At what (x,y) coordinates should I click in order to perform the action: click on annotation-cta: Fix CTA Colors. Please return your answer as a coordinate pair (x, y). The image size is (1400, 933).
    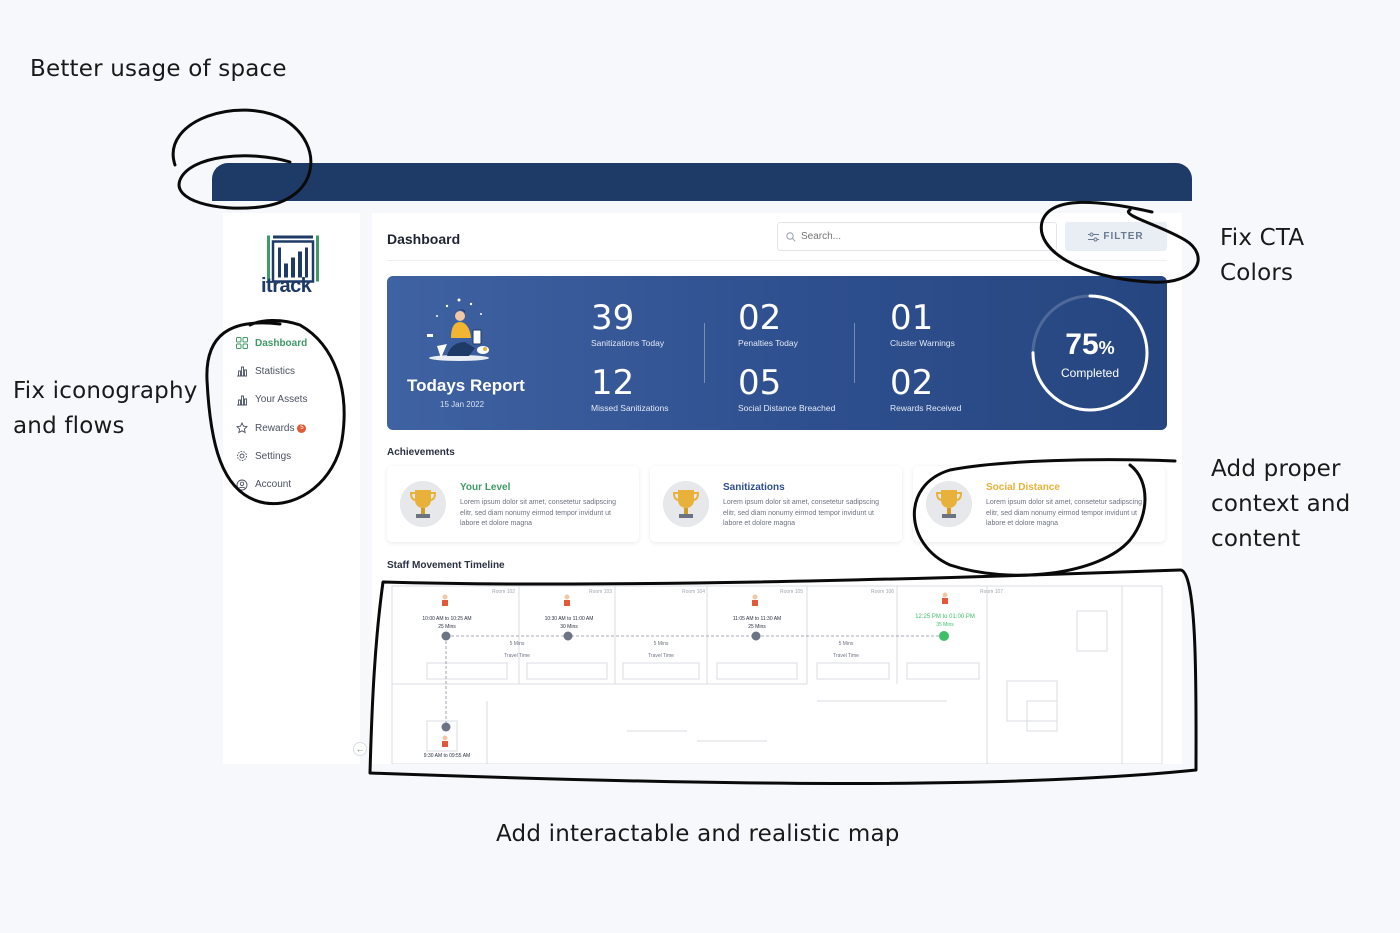
    Looking at the image, I should click on (1262, 256).